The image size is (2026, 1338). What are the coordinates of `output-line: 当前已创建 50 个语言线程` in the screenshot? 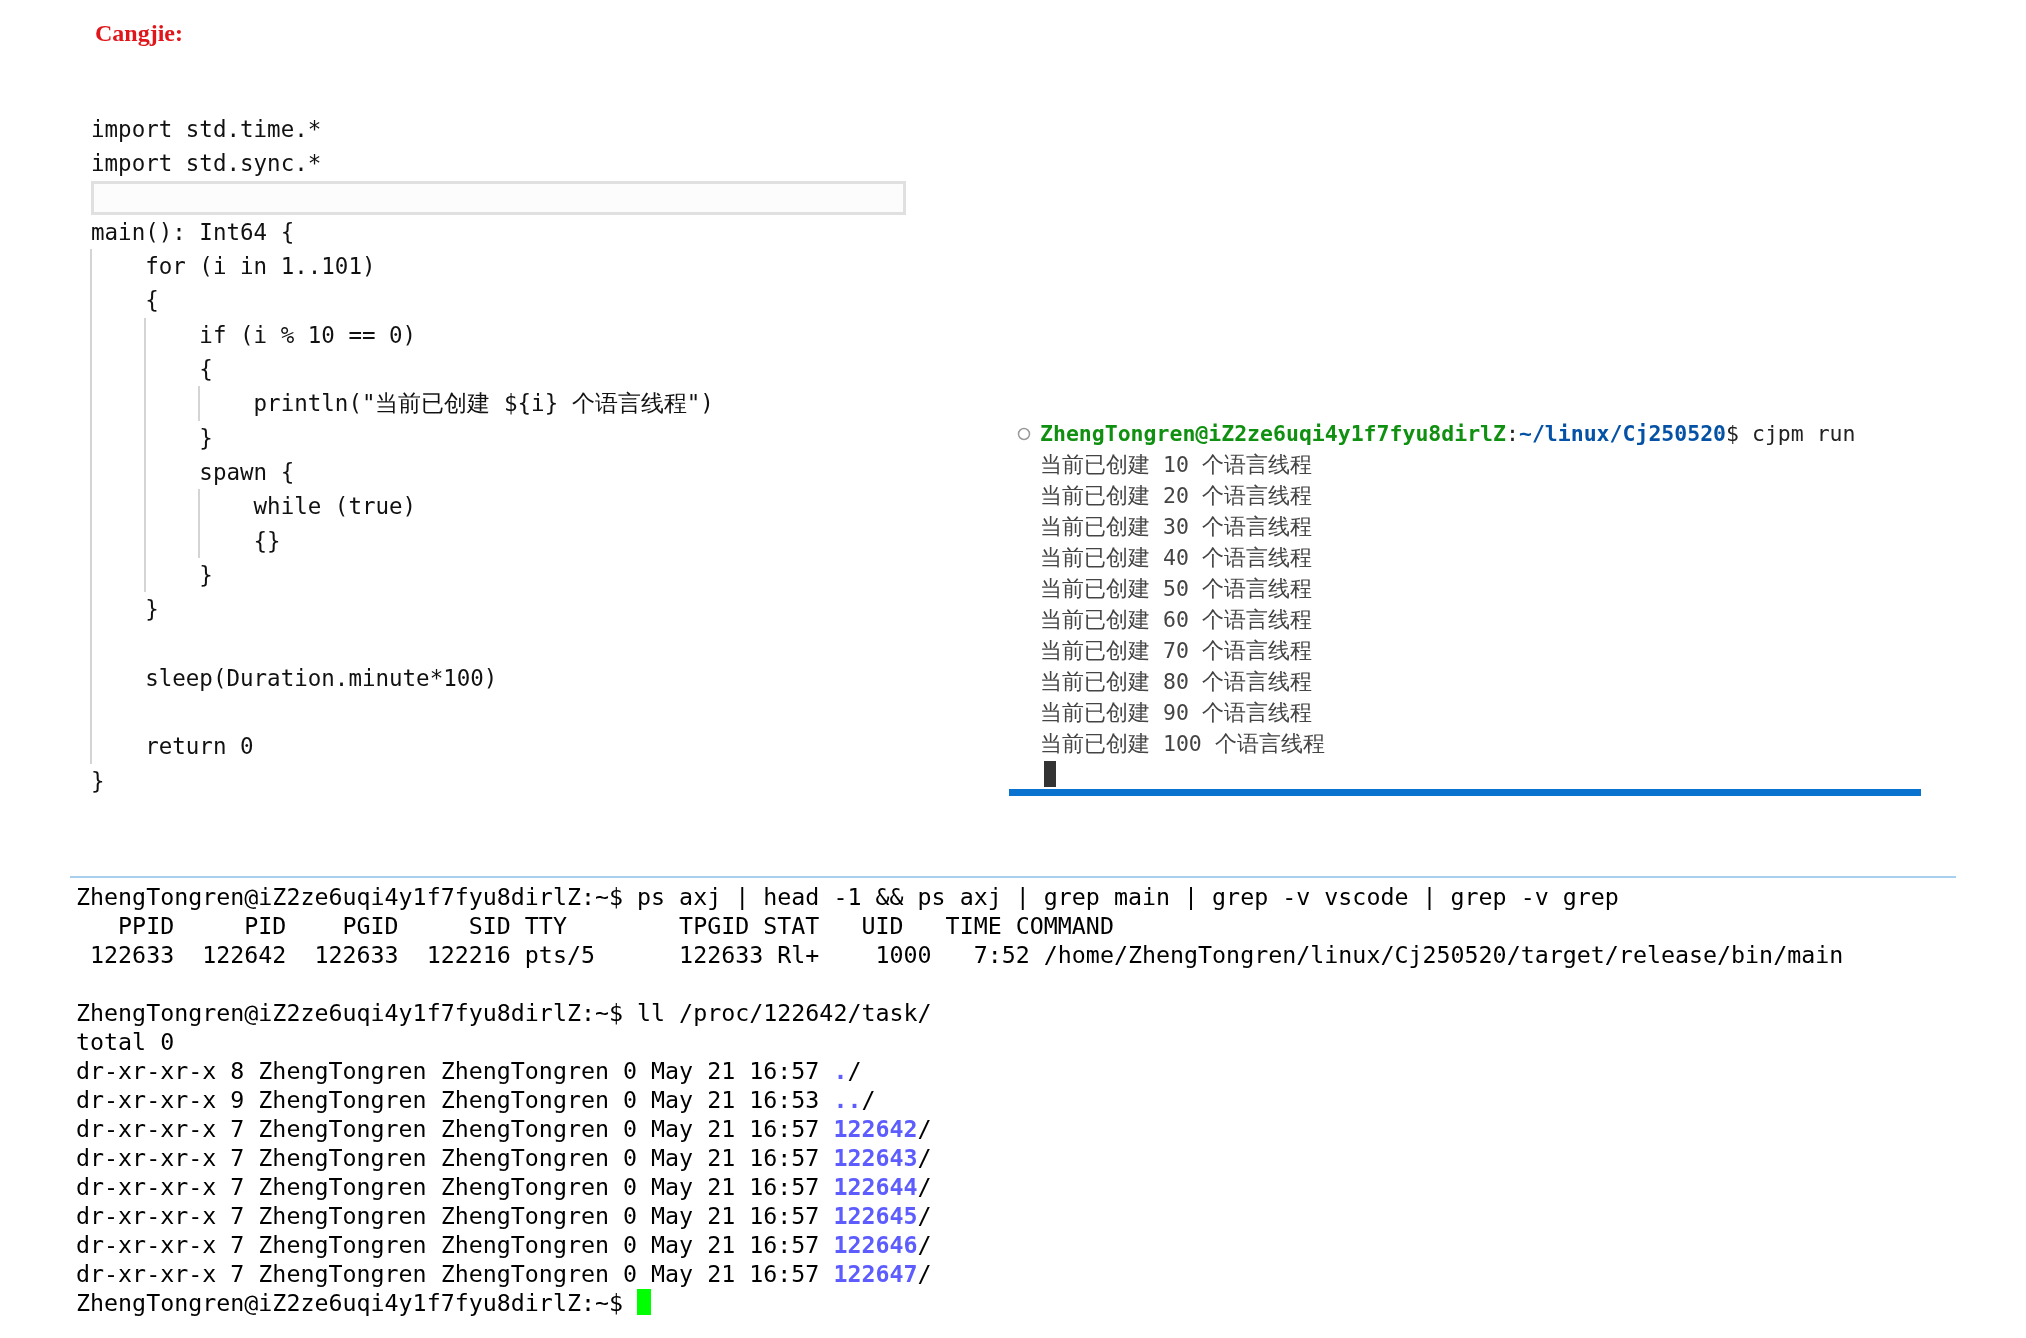 It's located at (1176, 588).